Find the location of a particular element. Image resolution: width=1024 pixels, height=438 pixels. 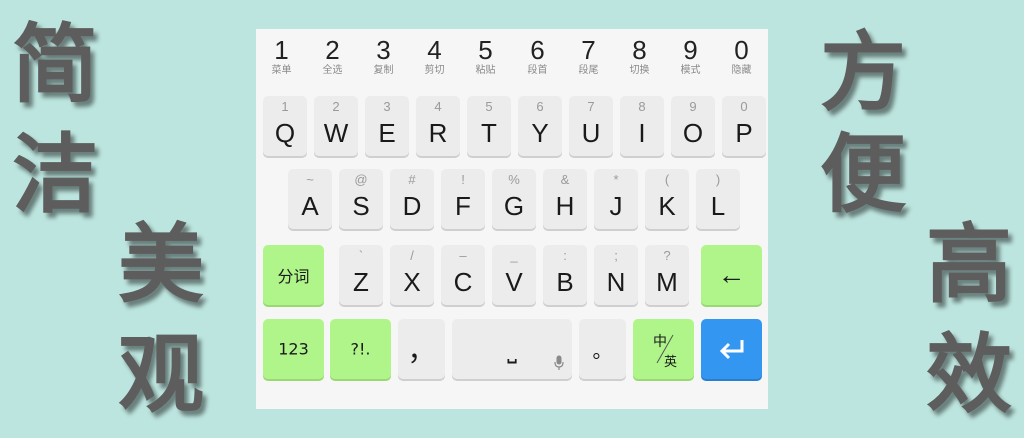

key-hint: 5 is located at coordinates (489, 106).